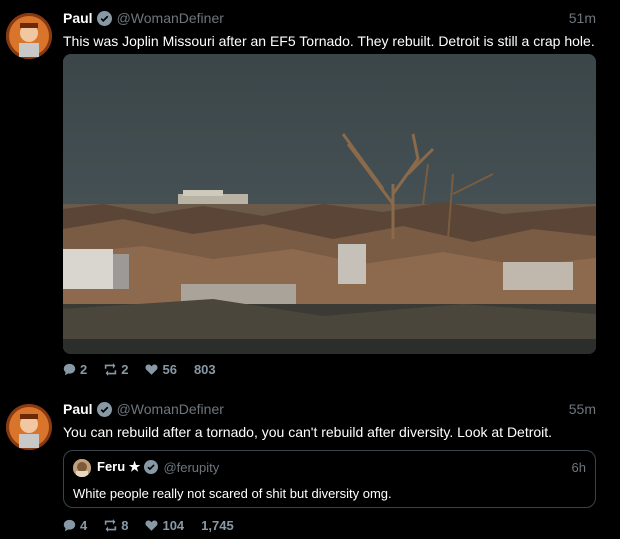  I want to click on like-button: 104, so click(164, 525).